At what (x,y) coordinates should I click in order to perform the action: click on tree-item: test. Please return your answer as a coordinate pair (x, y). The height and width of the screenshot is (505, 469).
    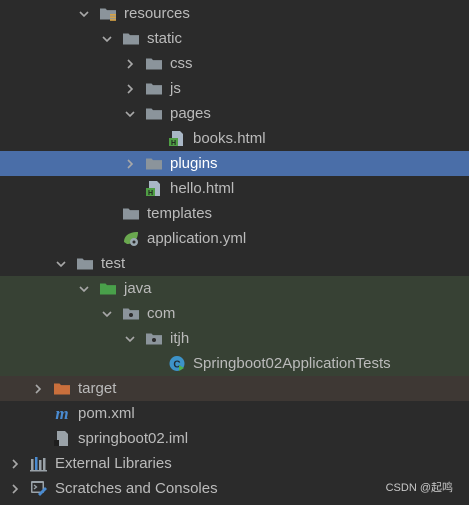
    Looking at the image, I should click on (234, 263).